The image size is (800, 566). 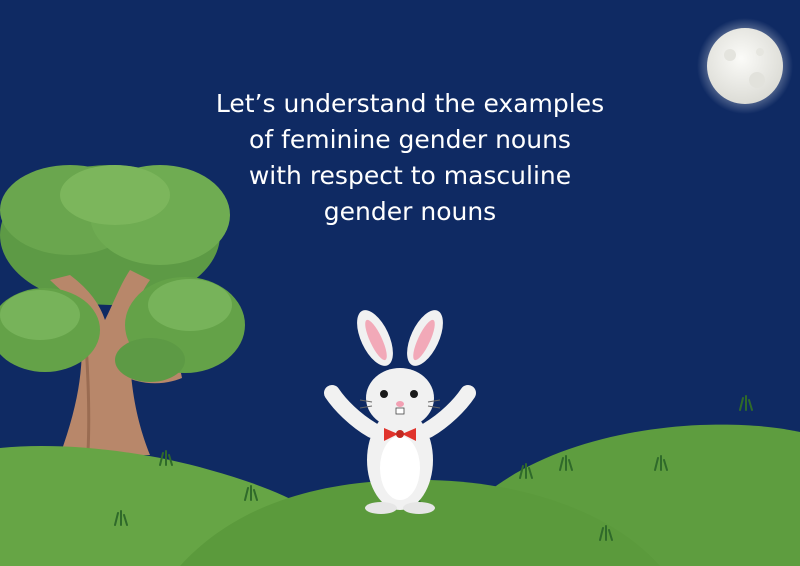 What do you see at coordinates (410, 211) in the screenshot?
I see `heading-line-4: gender nouns` at bounding box center [410, 211].